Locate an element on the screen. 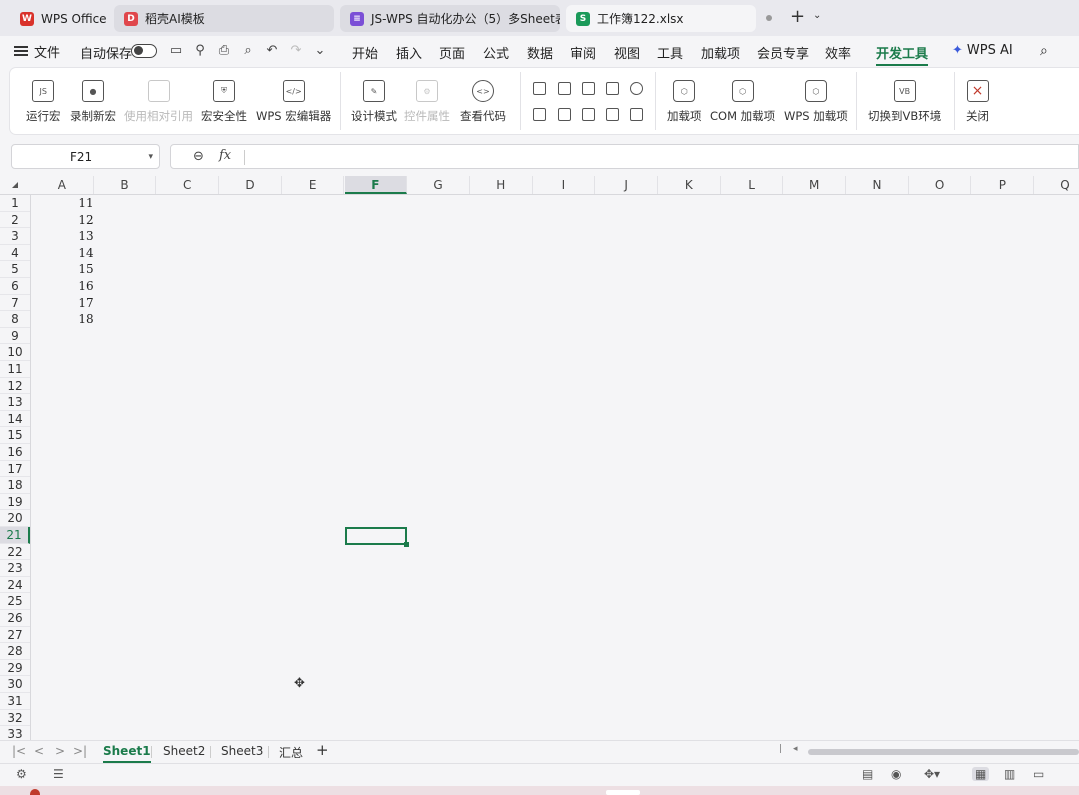  row-header-19: 19 is located at coordinates (15, 502).